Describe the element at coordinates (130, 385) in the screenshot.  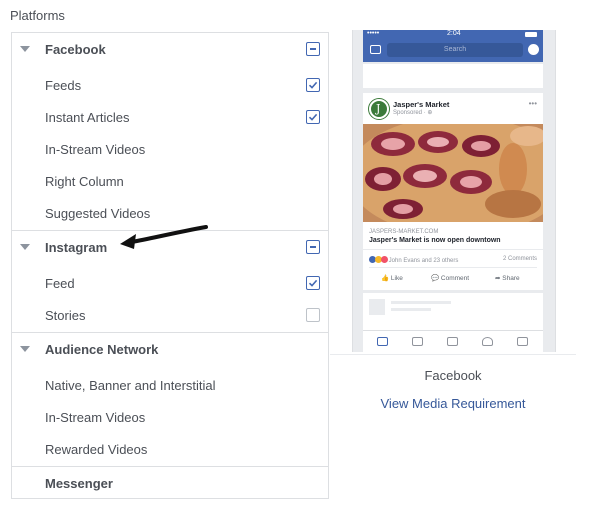
I see `placement-label: Native, Banner and Interstitial` at that location.